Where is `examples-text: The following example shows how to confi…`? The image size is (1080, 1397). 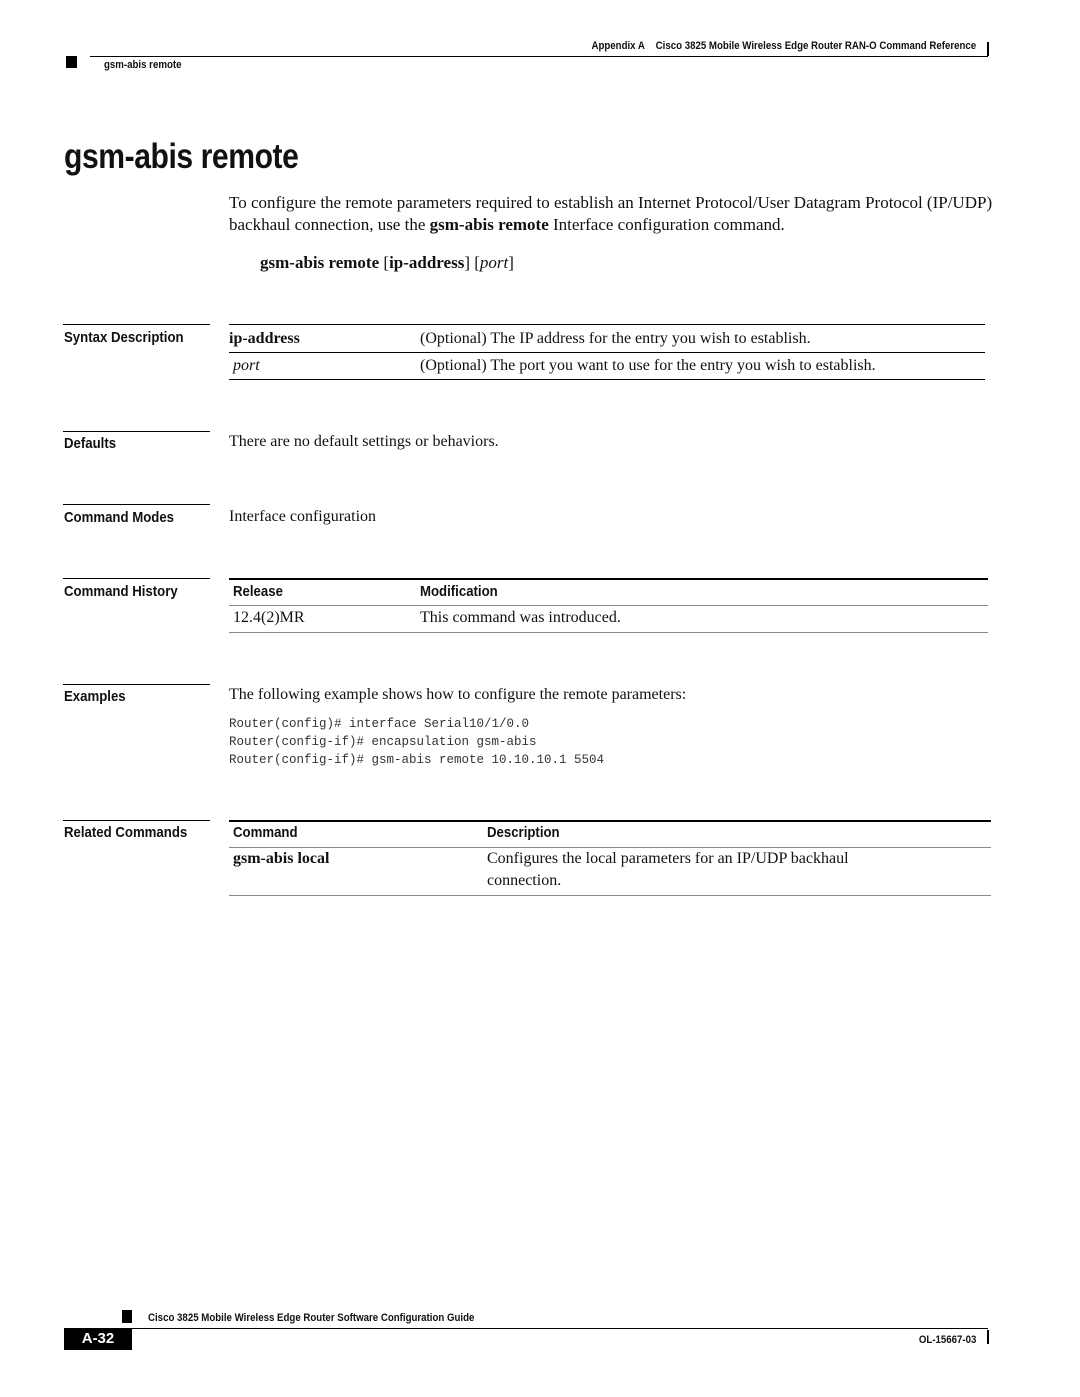 examples-text: The following example shows how to confi… is located at coordinates (458, 694).